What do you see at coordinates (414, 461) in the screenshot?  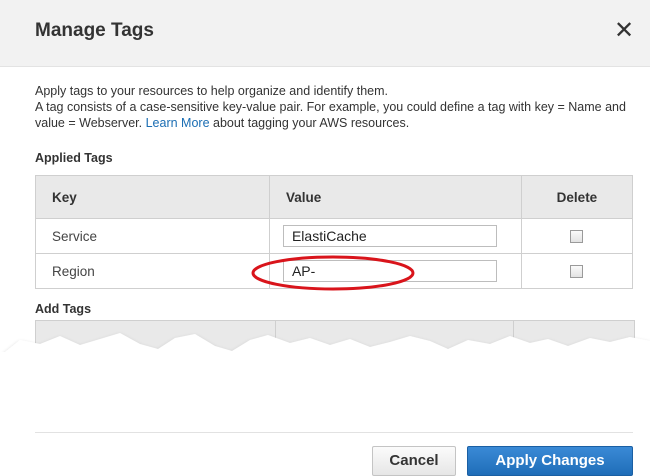 I see `cancel-button: Cancel` at bounding box center [414, 461].